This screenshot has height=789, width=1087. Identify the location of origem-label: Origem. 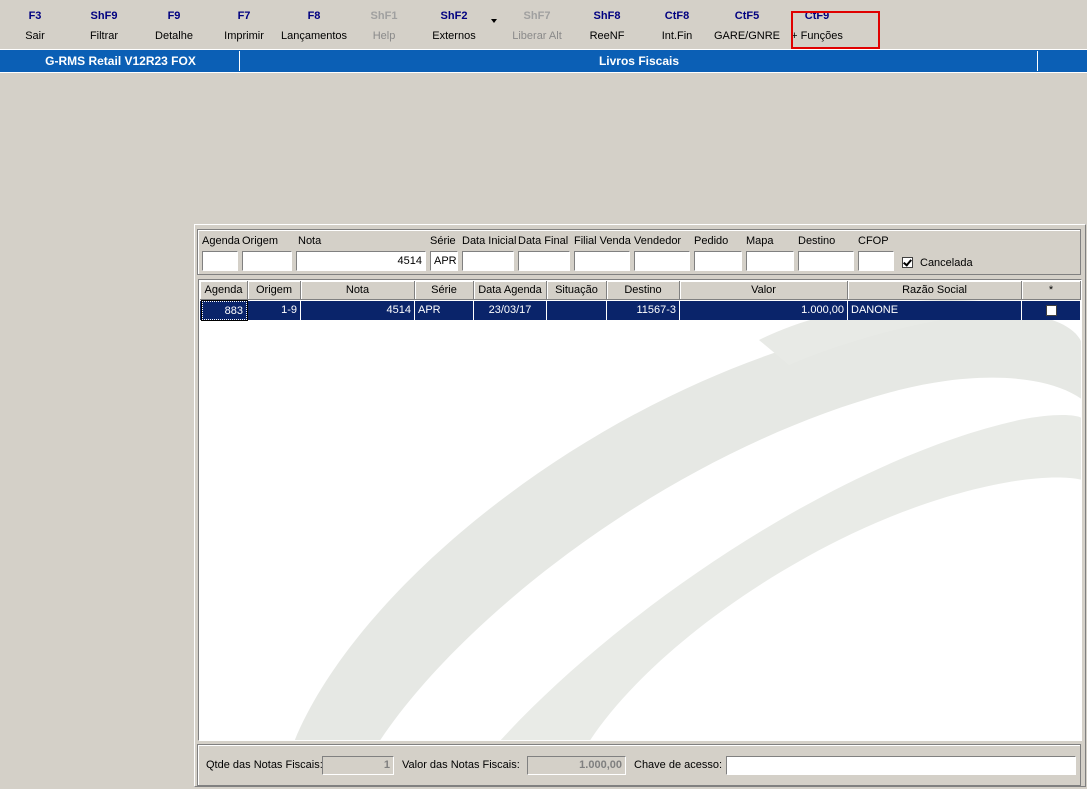
(260, 241).